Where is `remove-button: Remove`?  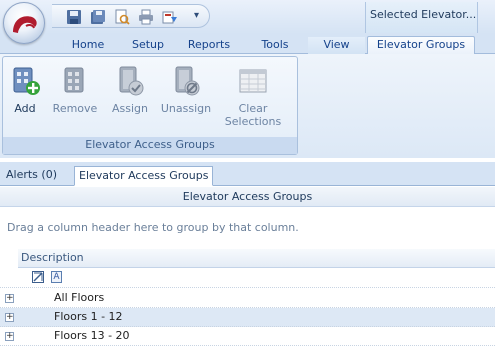 remove-button: Remove is located at coordinates (75, 90).